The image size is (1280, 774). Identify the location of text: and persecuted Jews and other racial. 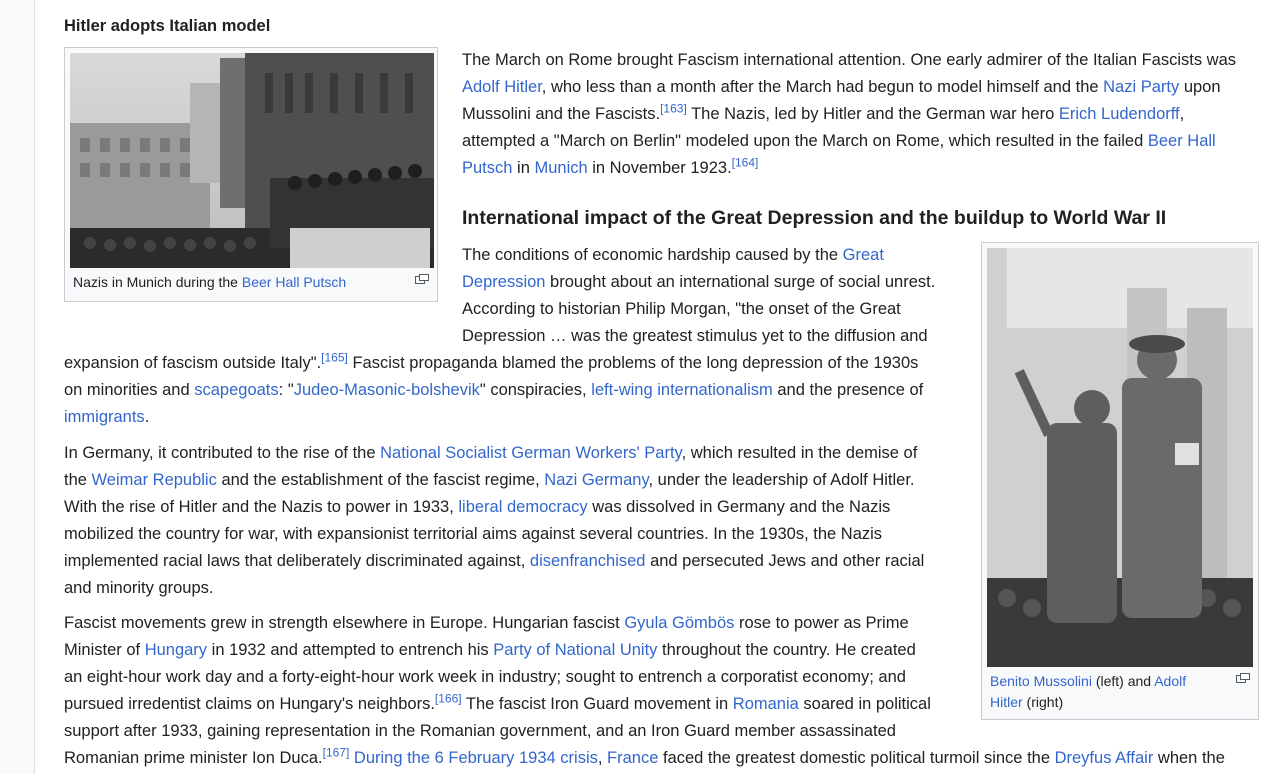
(785, 561).